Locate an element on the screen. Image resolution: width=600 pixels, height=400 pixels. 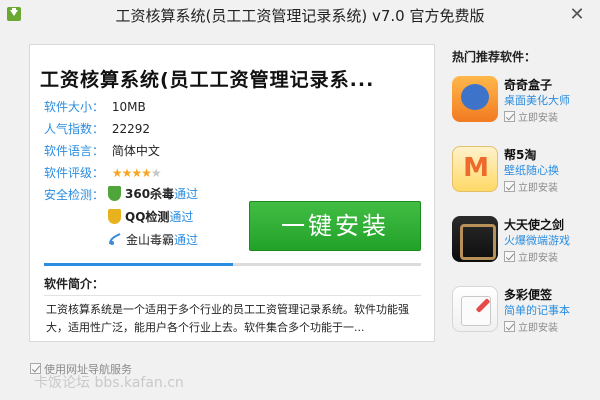
info-label: 人气指数： is located at coordinates (74, 129).